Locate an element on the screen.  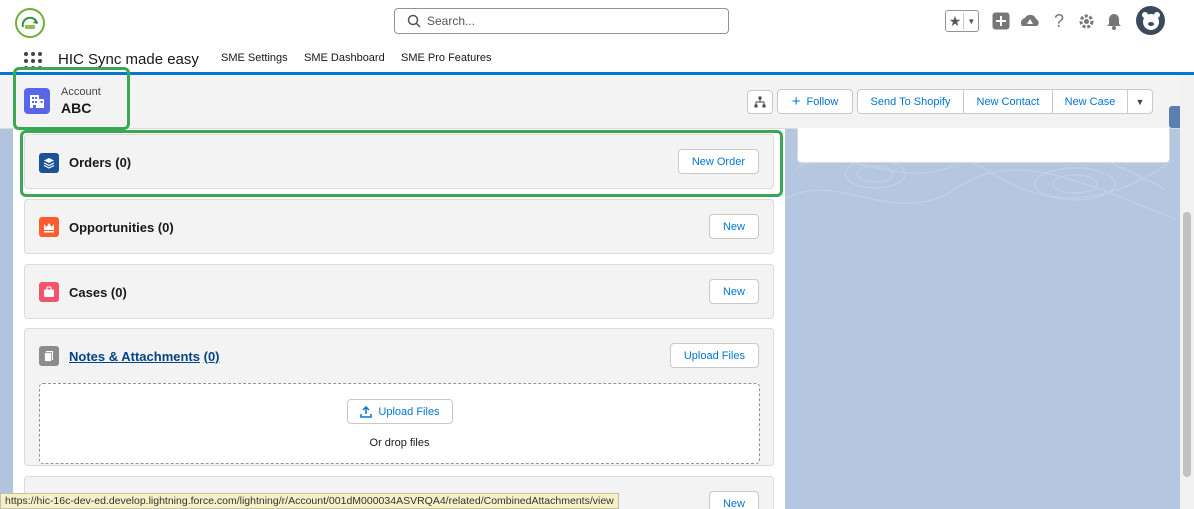
file-dropzone: Upload Files Or drop files is located at coordinates (399, 423).